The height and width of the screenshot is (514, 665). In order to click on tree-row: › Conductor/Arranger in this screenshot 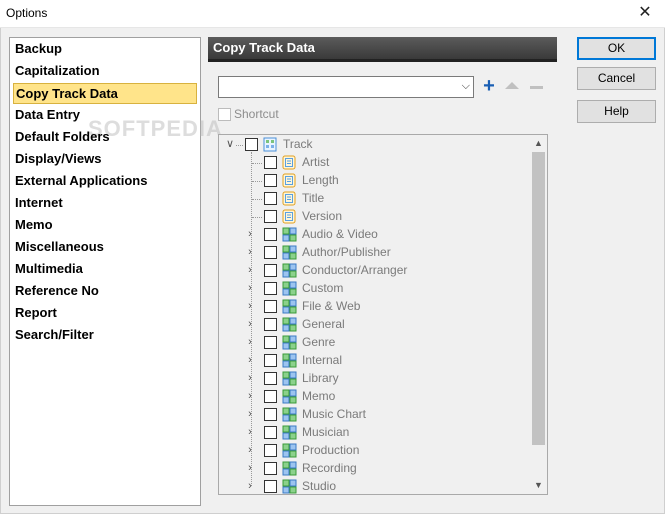, I will do `click(374, 271)`.